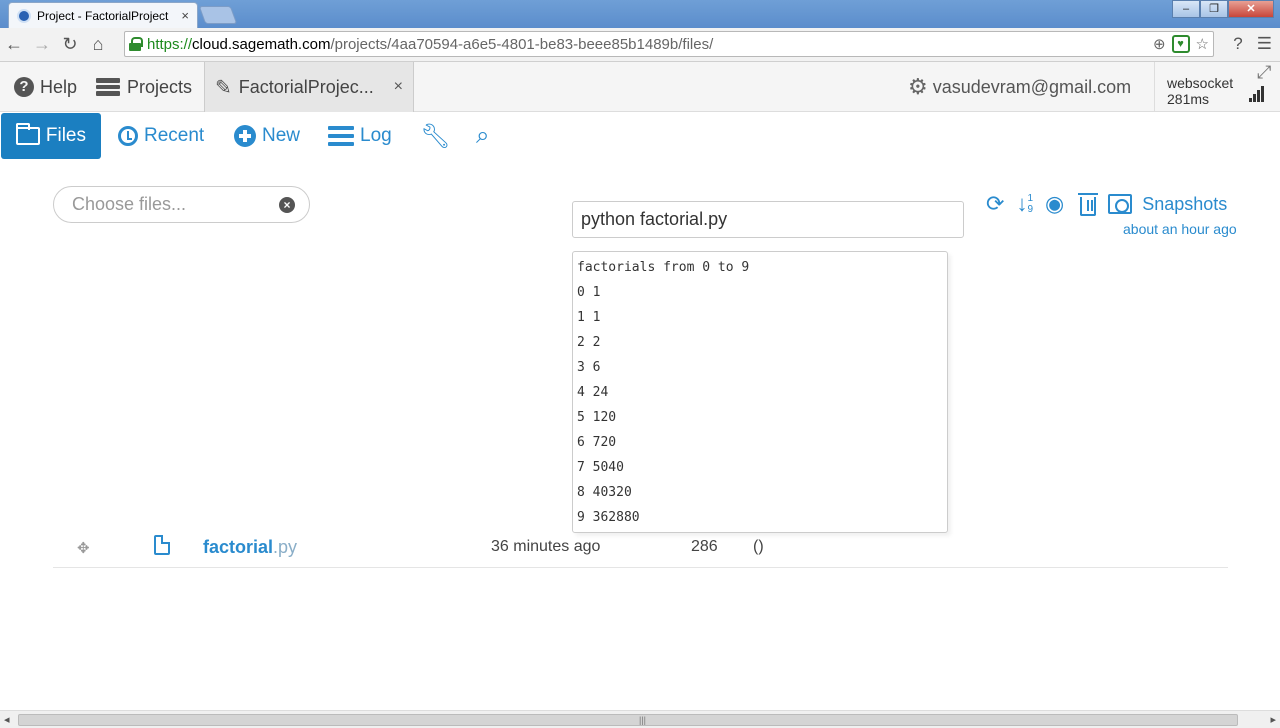 This screenshot has height=728, width=1280. Describe the element at coordinates (593, 392) in the screenshot. I see `output-line: 4 24` at that location.